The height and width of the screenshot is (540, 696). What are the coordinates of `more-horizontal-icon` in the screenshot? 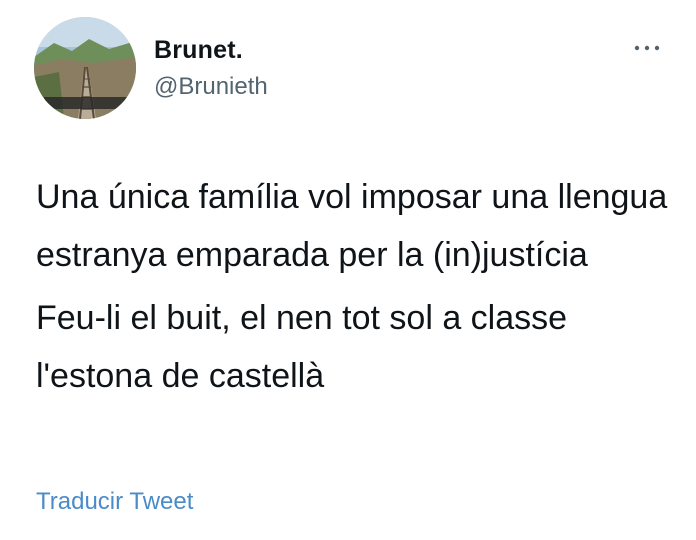 It's located at (647, 48).